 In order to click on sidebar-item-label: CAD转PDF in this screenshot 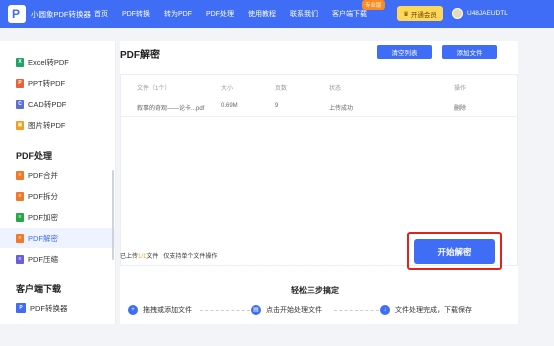, I will do `click(47, 104)`.